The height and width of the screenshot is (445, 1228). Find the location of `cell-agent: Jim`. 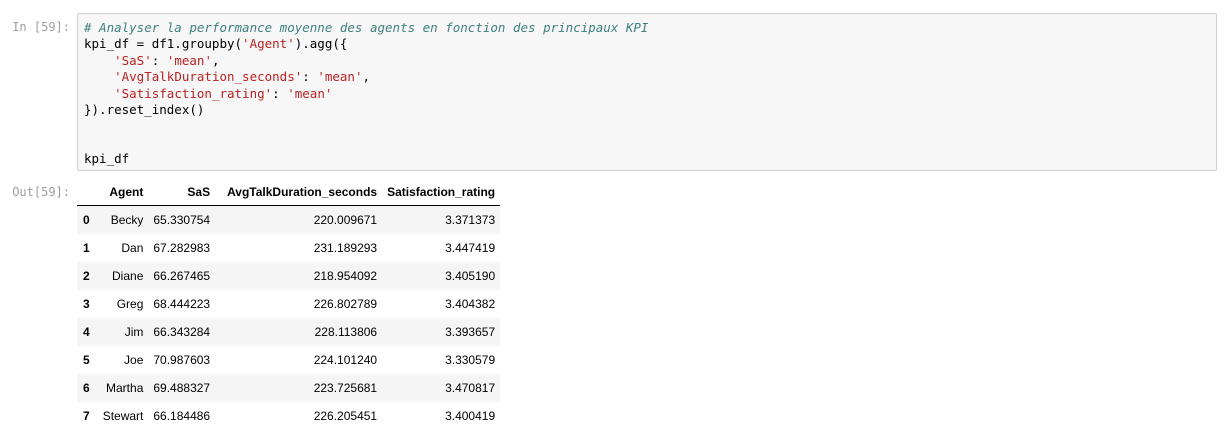

cell-agent: Jim is located at coordinates (134, 332).